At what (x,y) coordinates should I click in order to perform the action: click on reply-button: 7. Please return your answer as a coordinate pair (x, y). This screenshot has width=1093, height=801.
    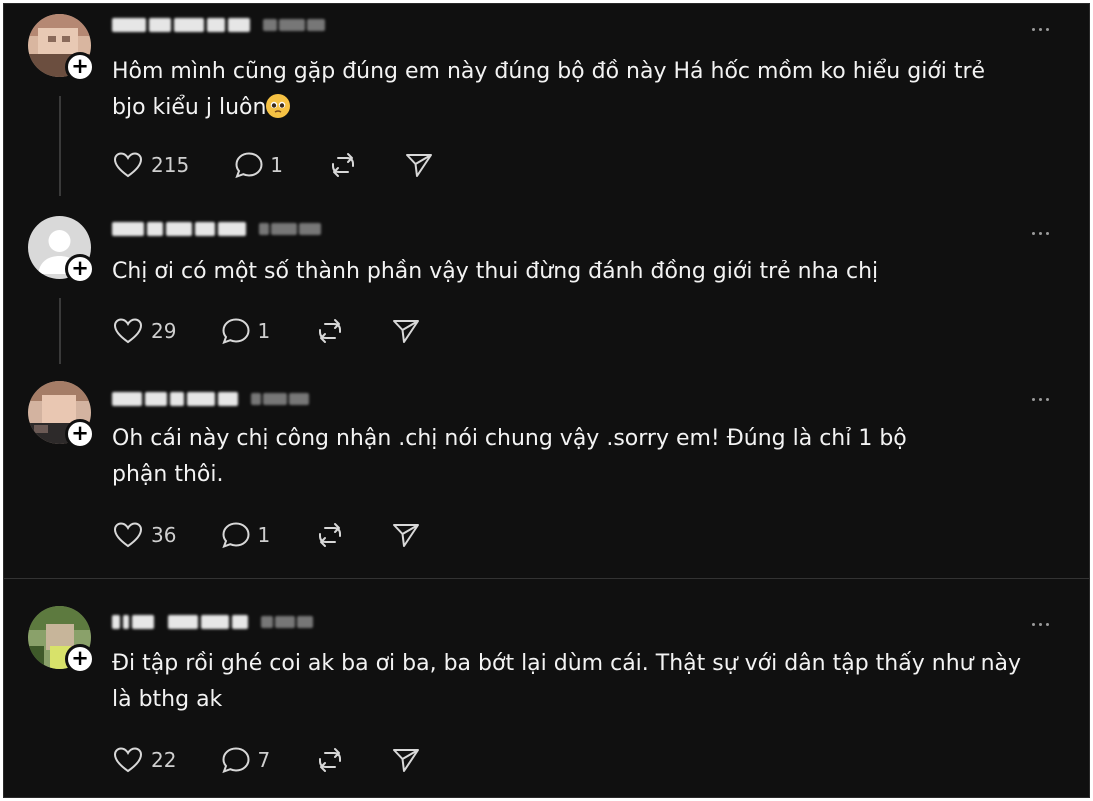
    Looking at the image, I should click on (245, 760).